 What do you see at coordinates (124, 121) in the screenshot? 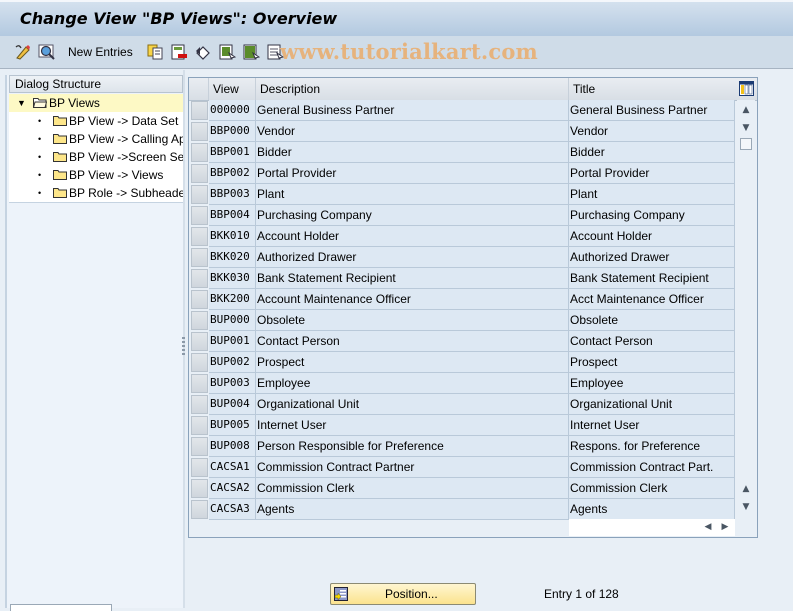
I see `tree-label: BP View -> Data Set` at bounding box center [124, 121].